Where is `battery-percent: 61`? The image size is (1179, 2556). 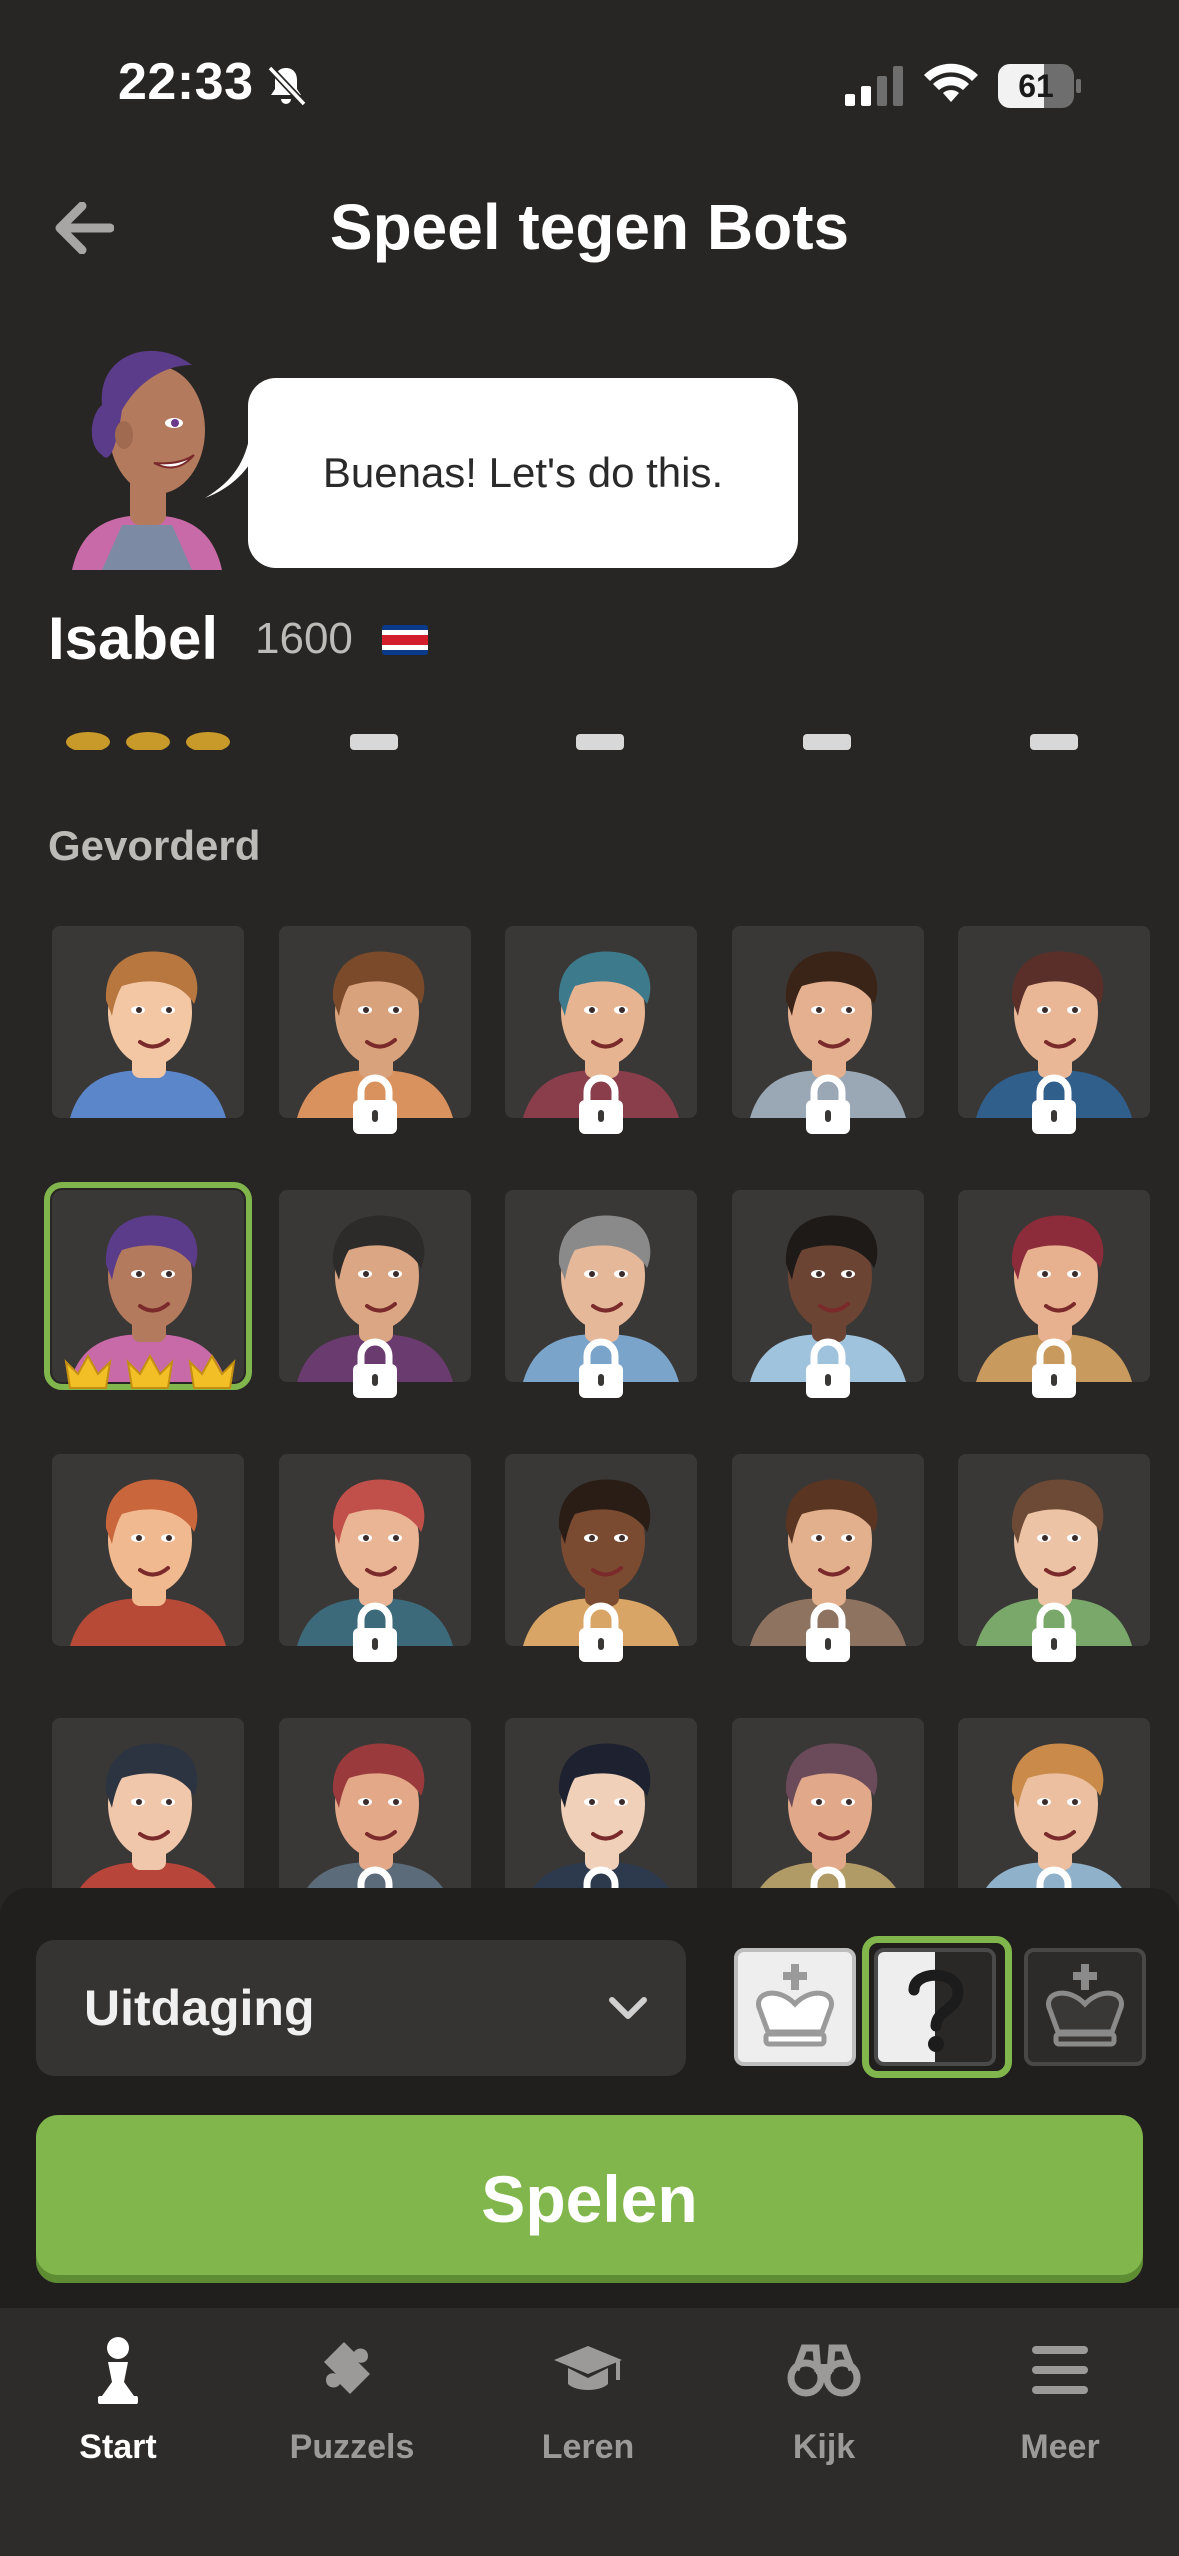
battery-percent: 61 is located at coordinates (1036, 86).